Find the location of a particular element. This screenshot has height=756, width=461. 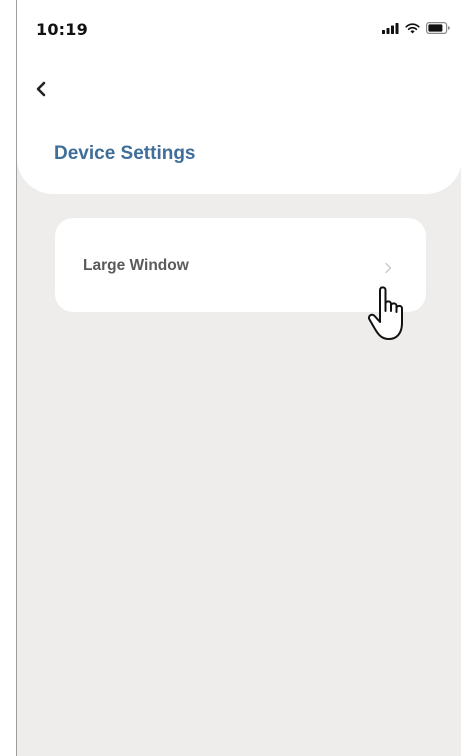

back-button is located at coordinates (50, 91).